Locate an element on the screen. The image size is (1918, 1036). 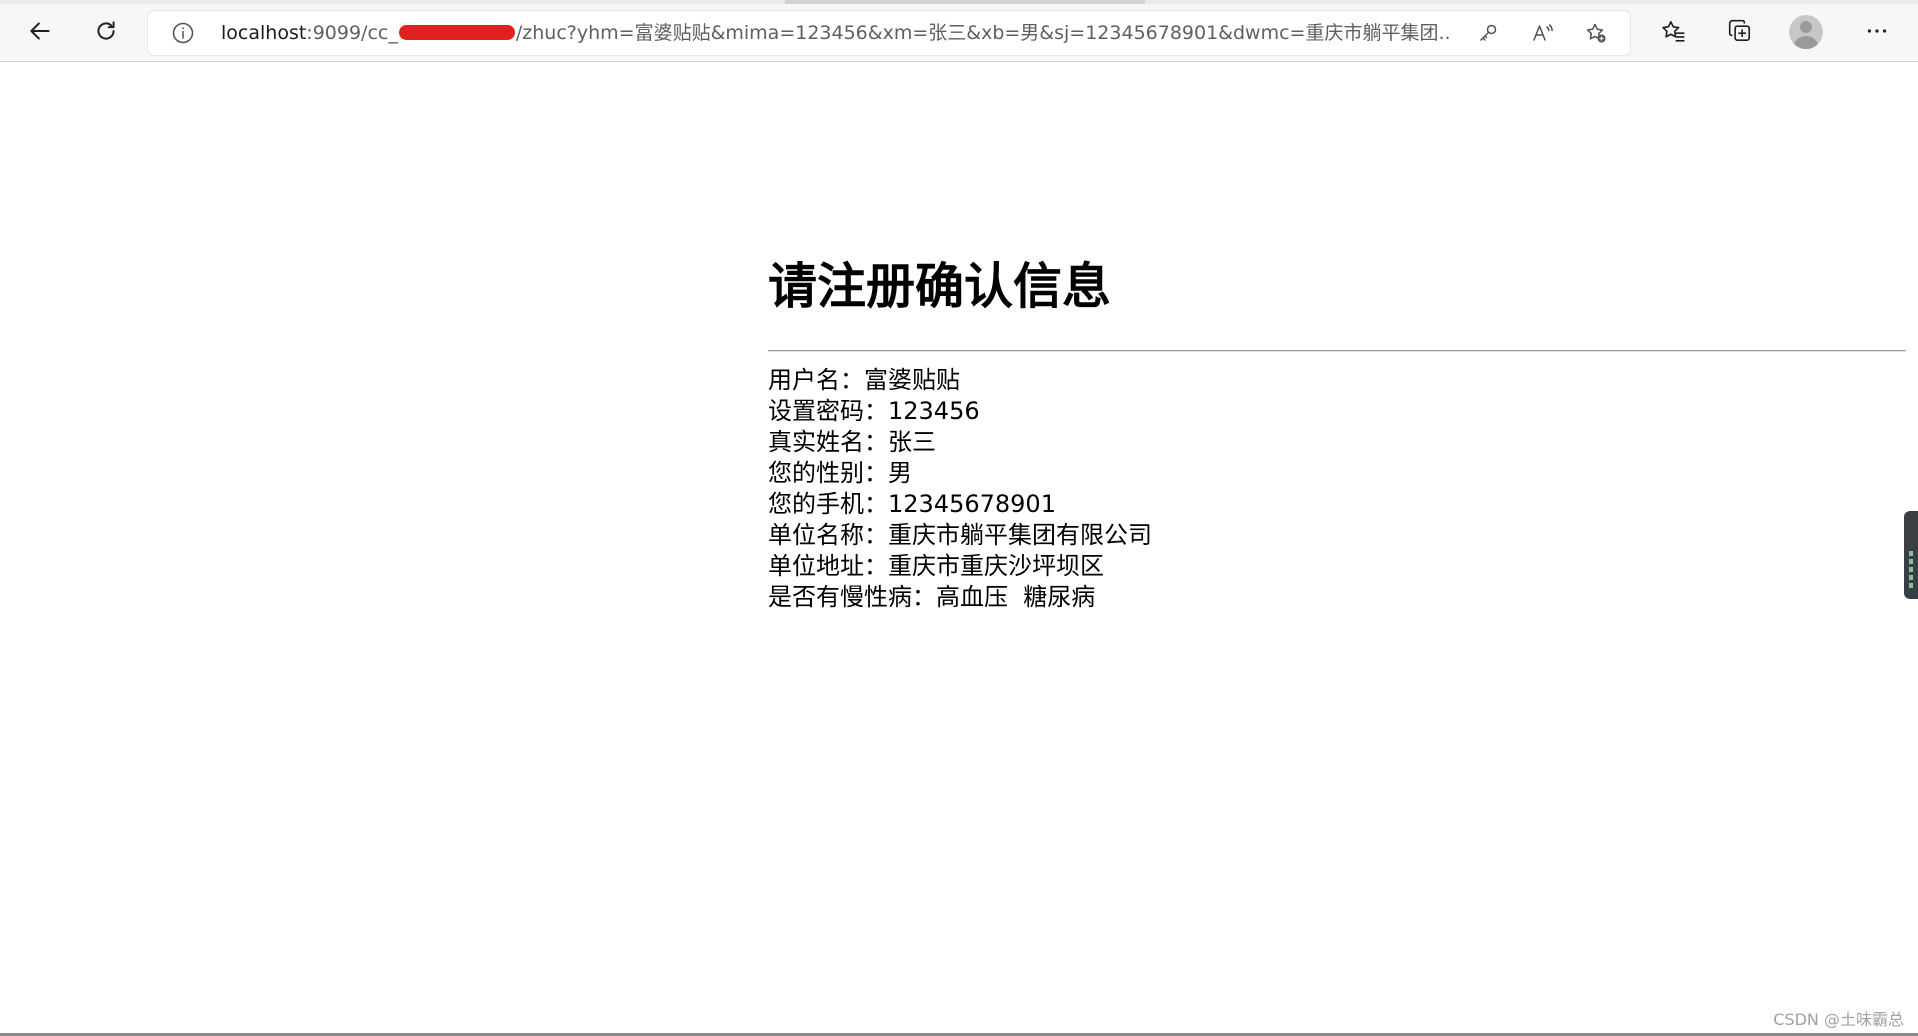
horizontal-rule is located at coordinates (1337, 351).